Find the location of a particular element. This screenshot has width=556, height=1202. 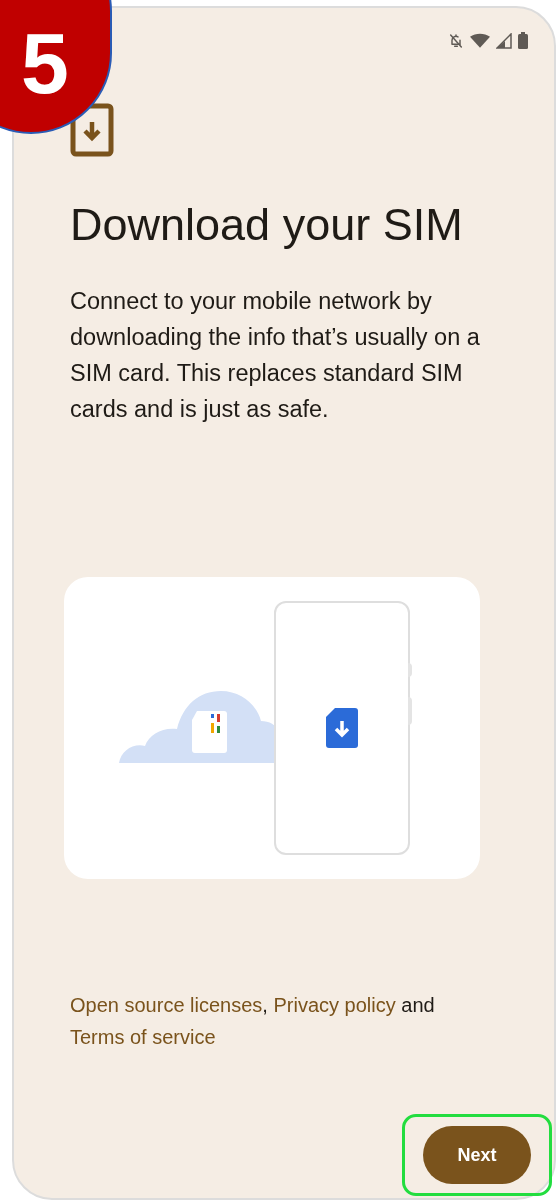

wifi-icon is located at coordinates (480, 40).